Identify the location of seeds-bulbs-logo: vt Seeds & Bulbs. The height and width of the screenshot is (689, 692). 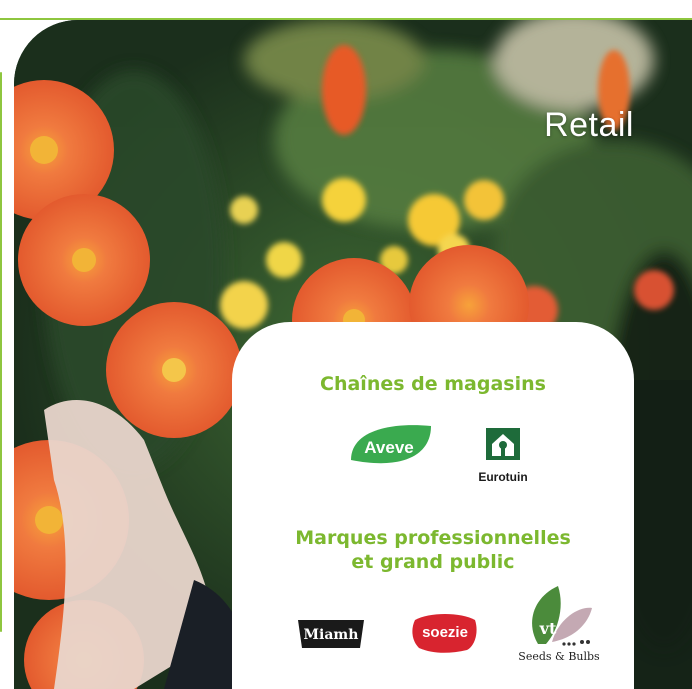
(559, 625).